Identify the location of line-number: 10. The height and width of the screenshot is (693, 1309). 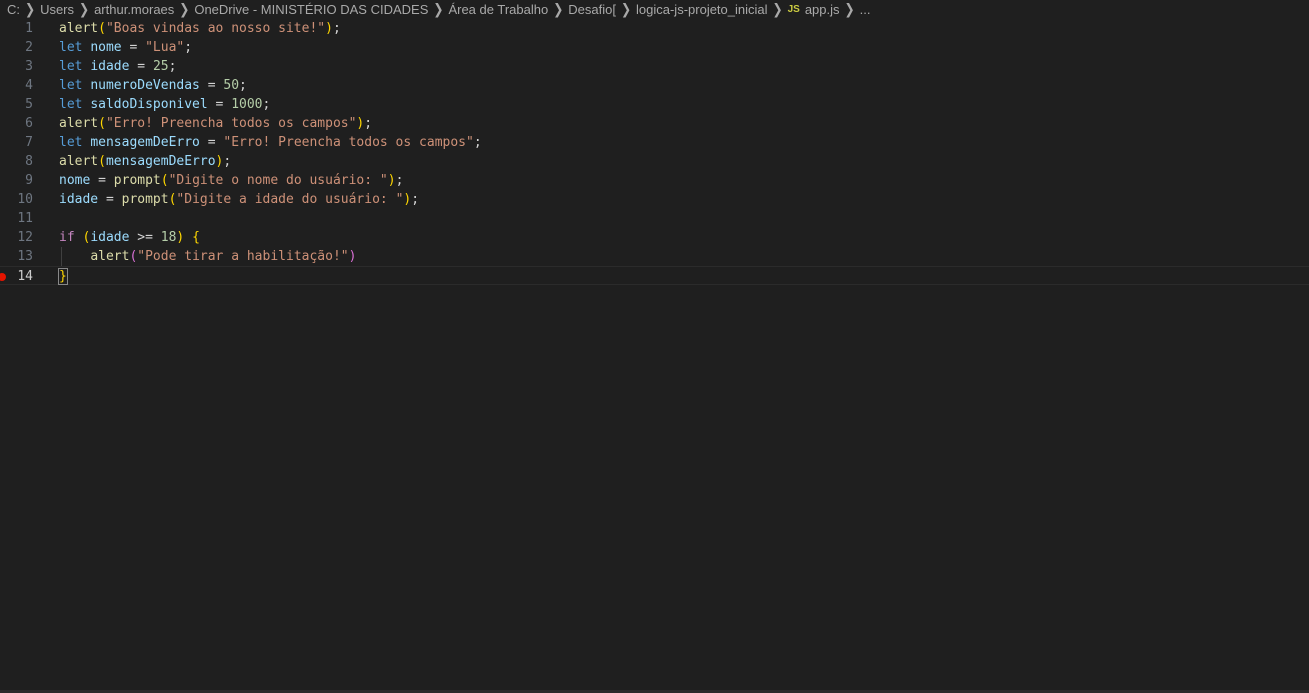
(25, 199).